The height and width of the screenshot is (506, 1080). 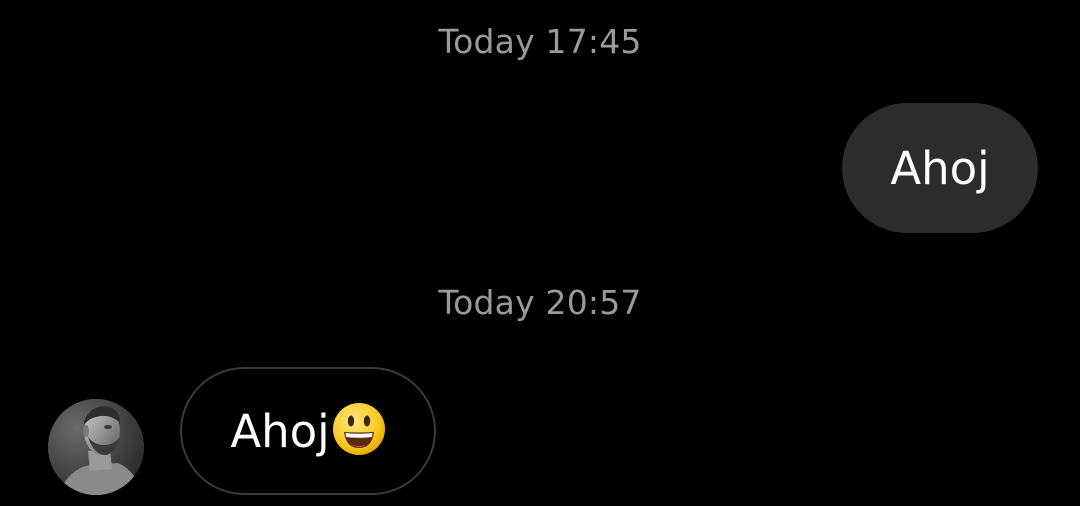 I want to click on outgoing-message-bubble: Ahoj, so click(x=940, y=168).